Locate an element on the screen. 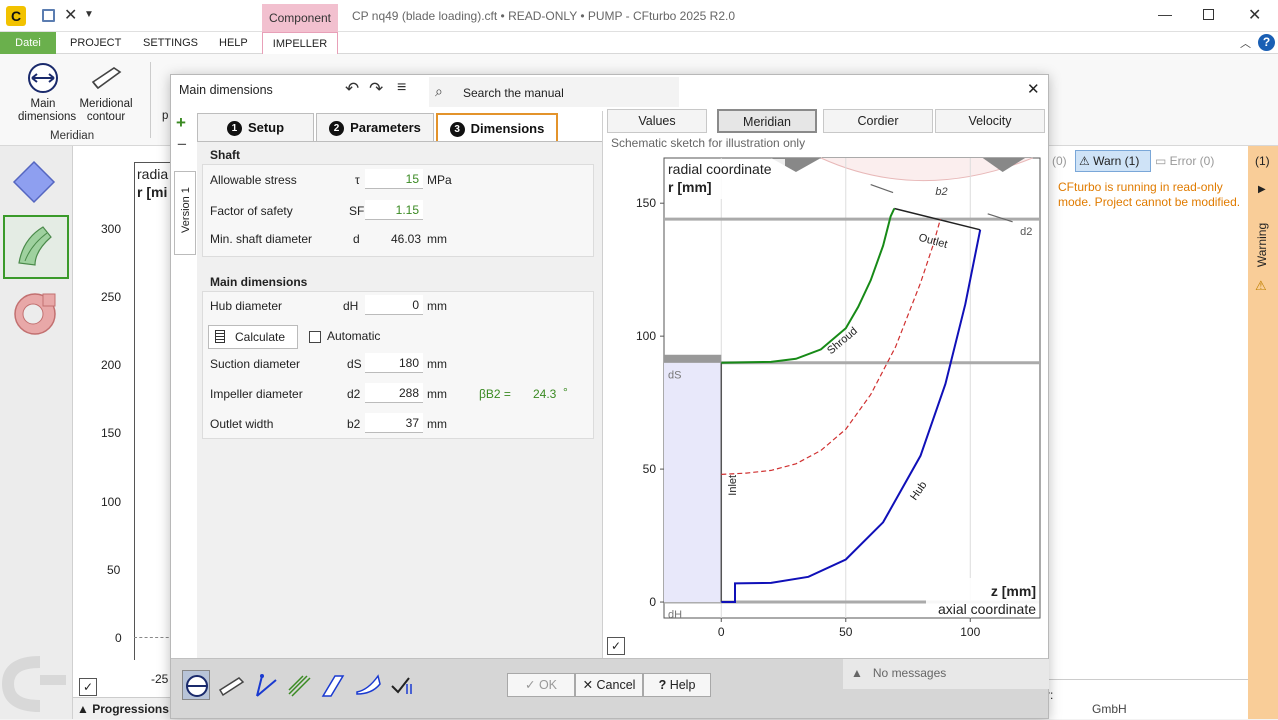  inducer-component-icon is located at coordinates (34, 182).